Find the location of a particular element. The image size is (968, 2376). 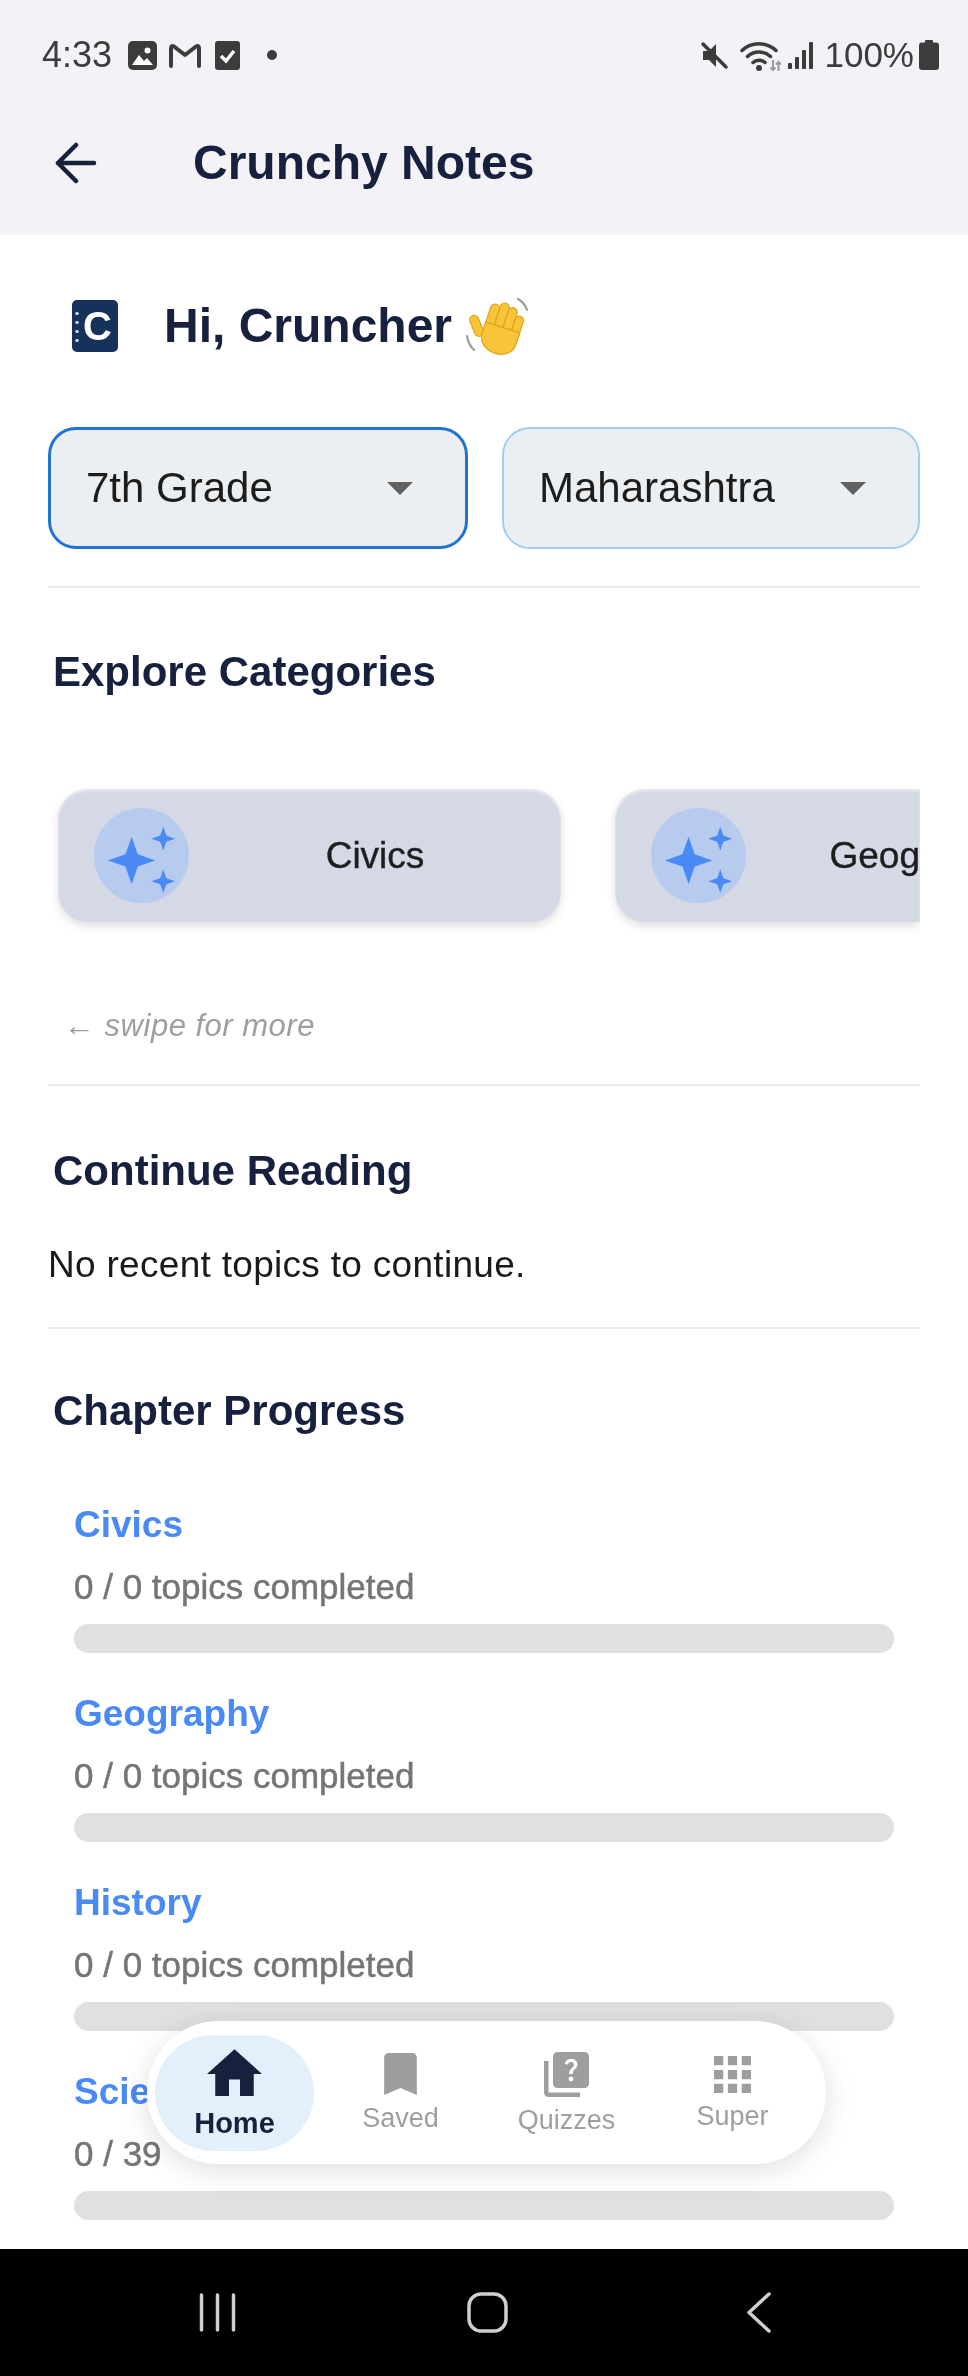

mail-icon is located at coordinates (185, 55).